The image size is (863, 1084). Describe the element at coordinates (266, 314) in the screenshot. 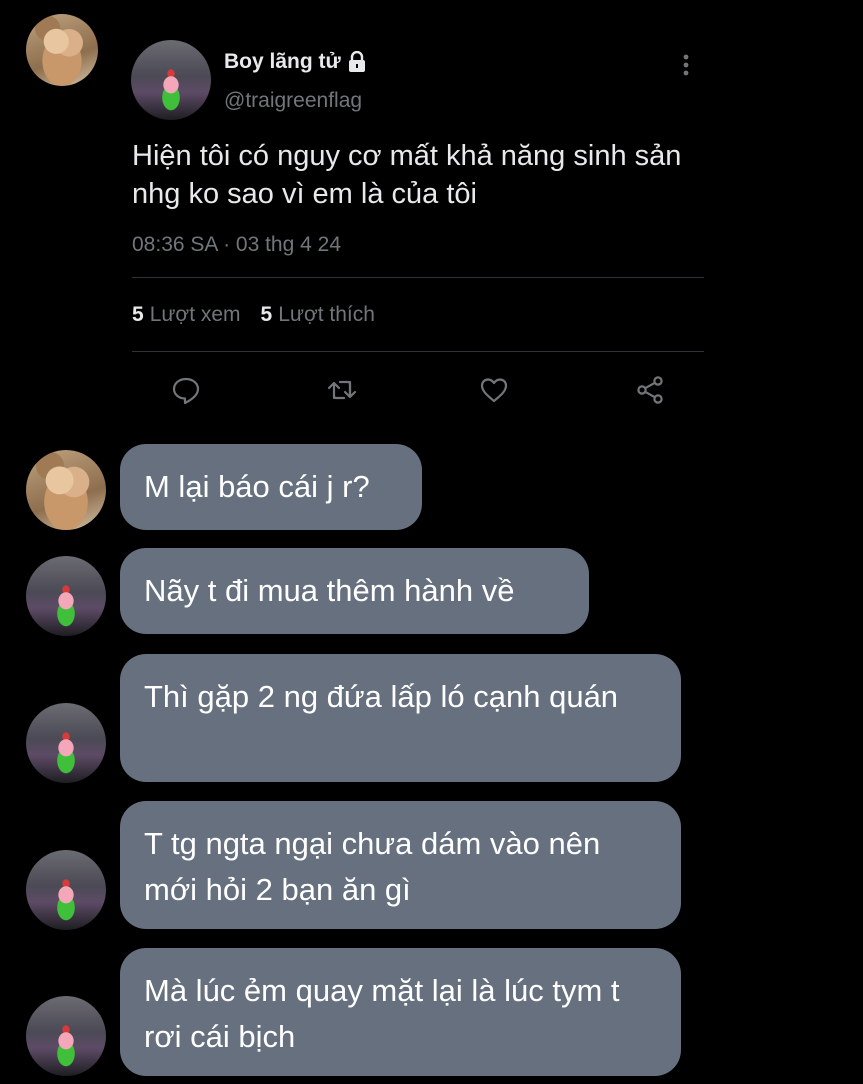

I see `likes-count: 5` at that location.